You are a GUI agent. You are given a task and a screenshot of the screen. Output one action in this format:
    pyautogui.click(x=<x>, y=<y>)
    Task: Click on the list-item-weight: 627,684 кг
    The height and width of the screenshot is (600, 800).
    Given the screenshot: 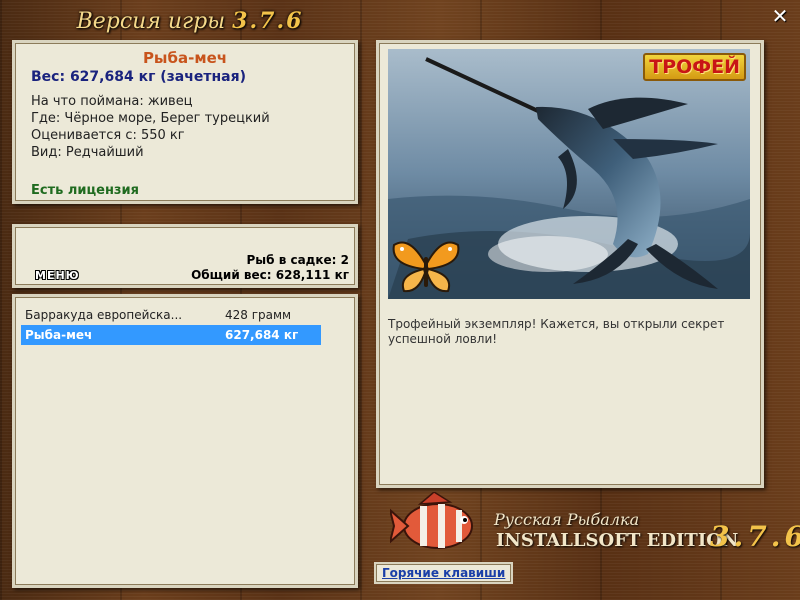 What is the action you would take?
    pyautogui.click(x=262, y=335)
    